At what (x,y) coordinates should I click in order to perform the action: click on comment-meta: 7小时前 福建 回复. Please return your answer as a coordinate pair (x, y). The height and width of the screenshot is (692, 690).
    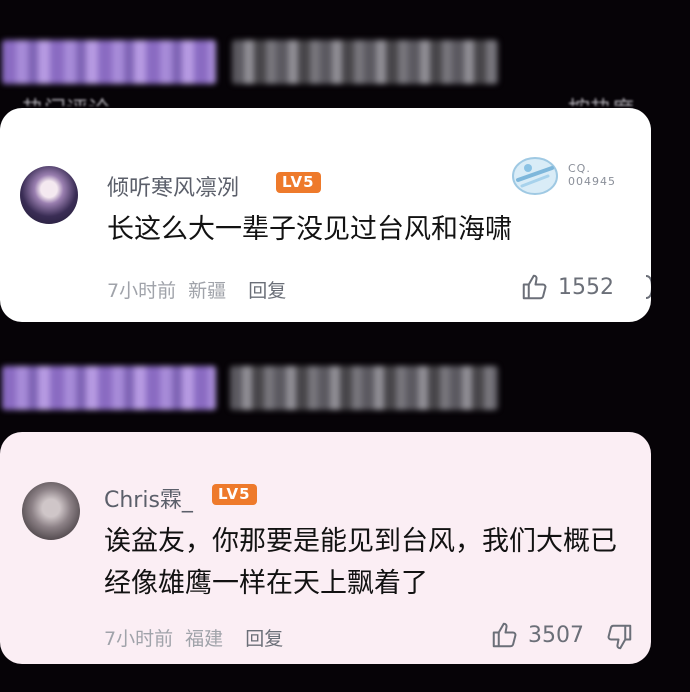
    Looking at the image, I should click on (193, 637).